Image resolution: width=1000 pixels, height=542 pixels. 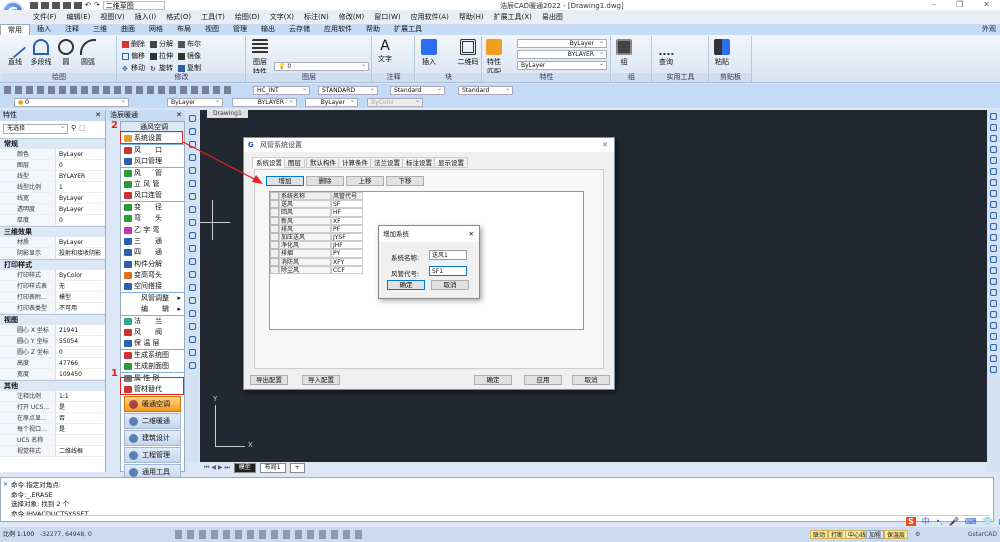 What do you see at coordinates (184, 29) in the screenshot?
I see `tab-layout: 布局` at bounding box center [184, 29].